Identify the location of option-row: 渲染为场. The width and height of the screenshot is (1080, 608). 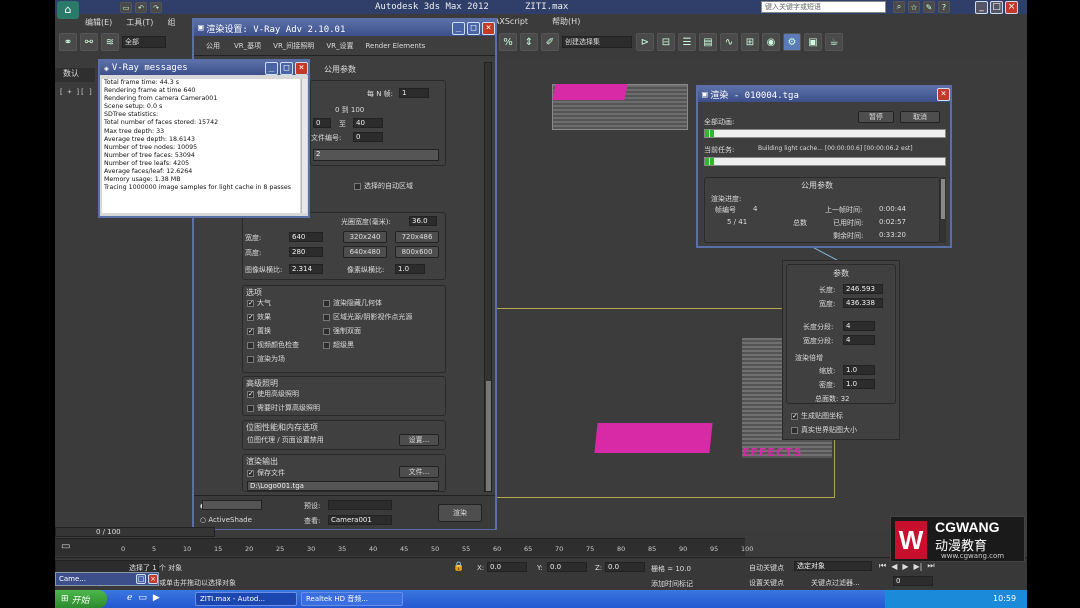
(273, 361).